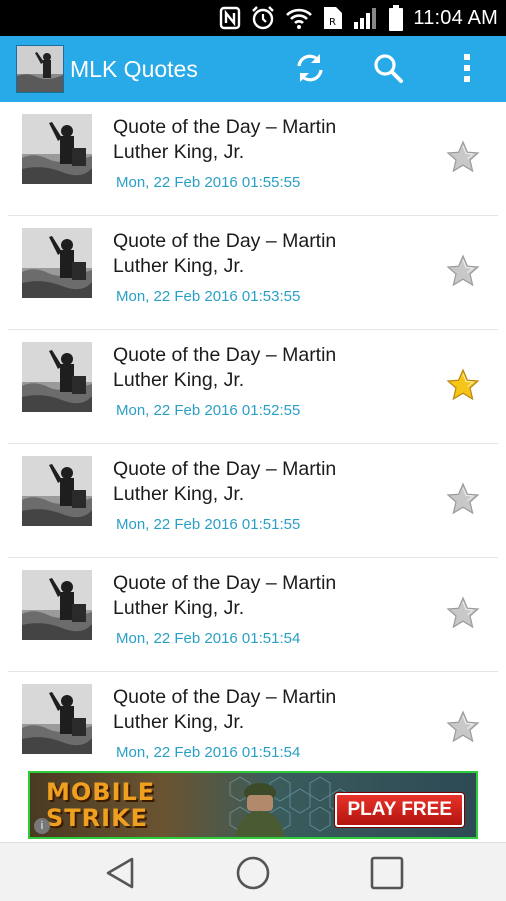 The image size is (506, 901). I want to click on ad-soldier-image, so click(260, 810).